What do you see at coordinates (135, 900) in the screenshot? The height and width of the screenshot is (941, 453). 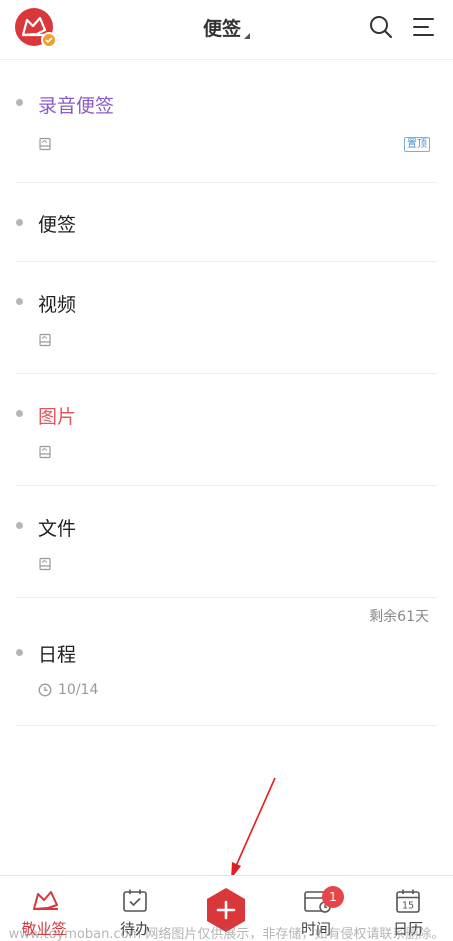 I see `todo-icon` at bounding box center [135, 900].